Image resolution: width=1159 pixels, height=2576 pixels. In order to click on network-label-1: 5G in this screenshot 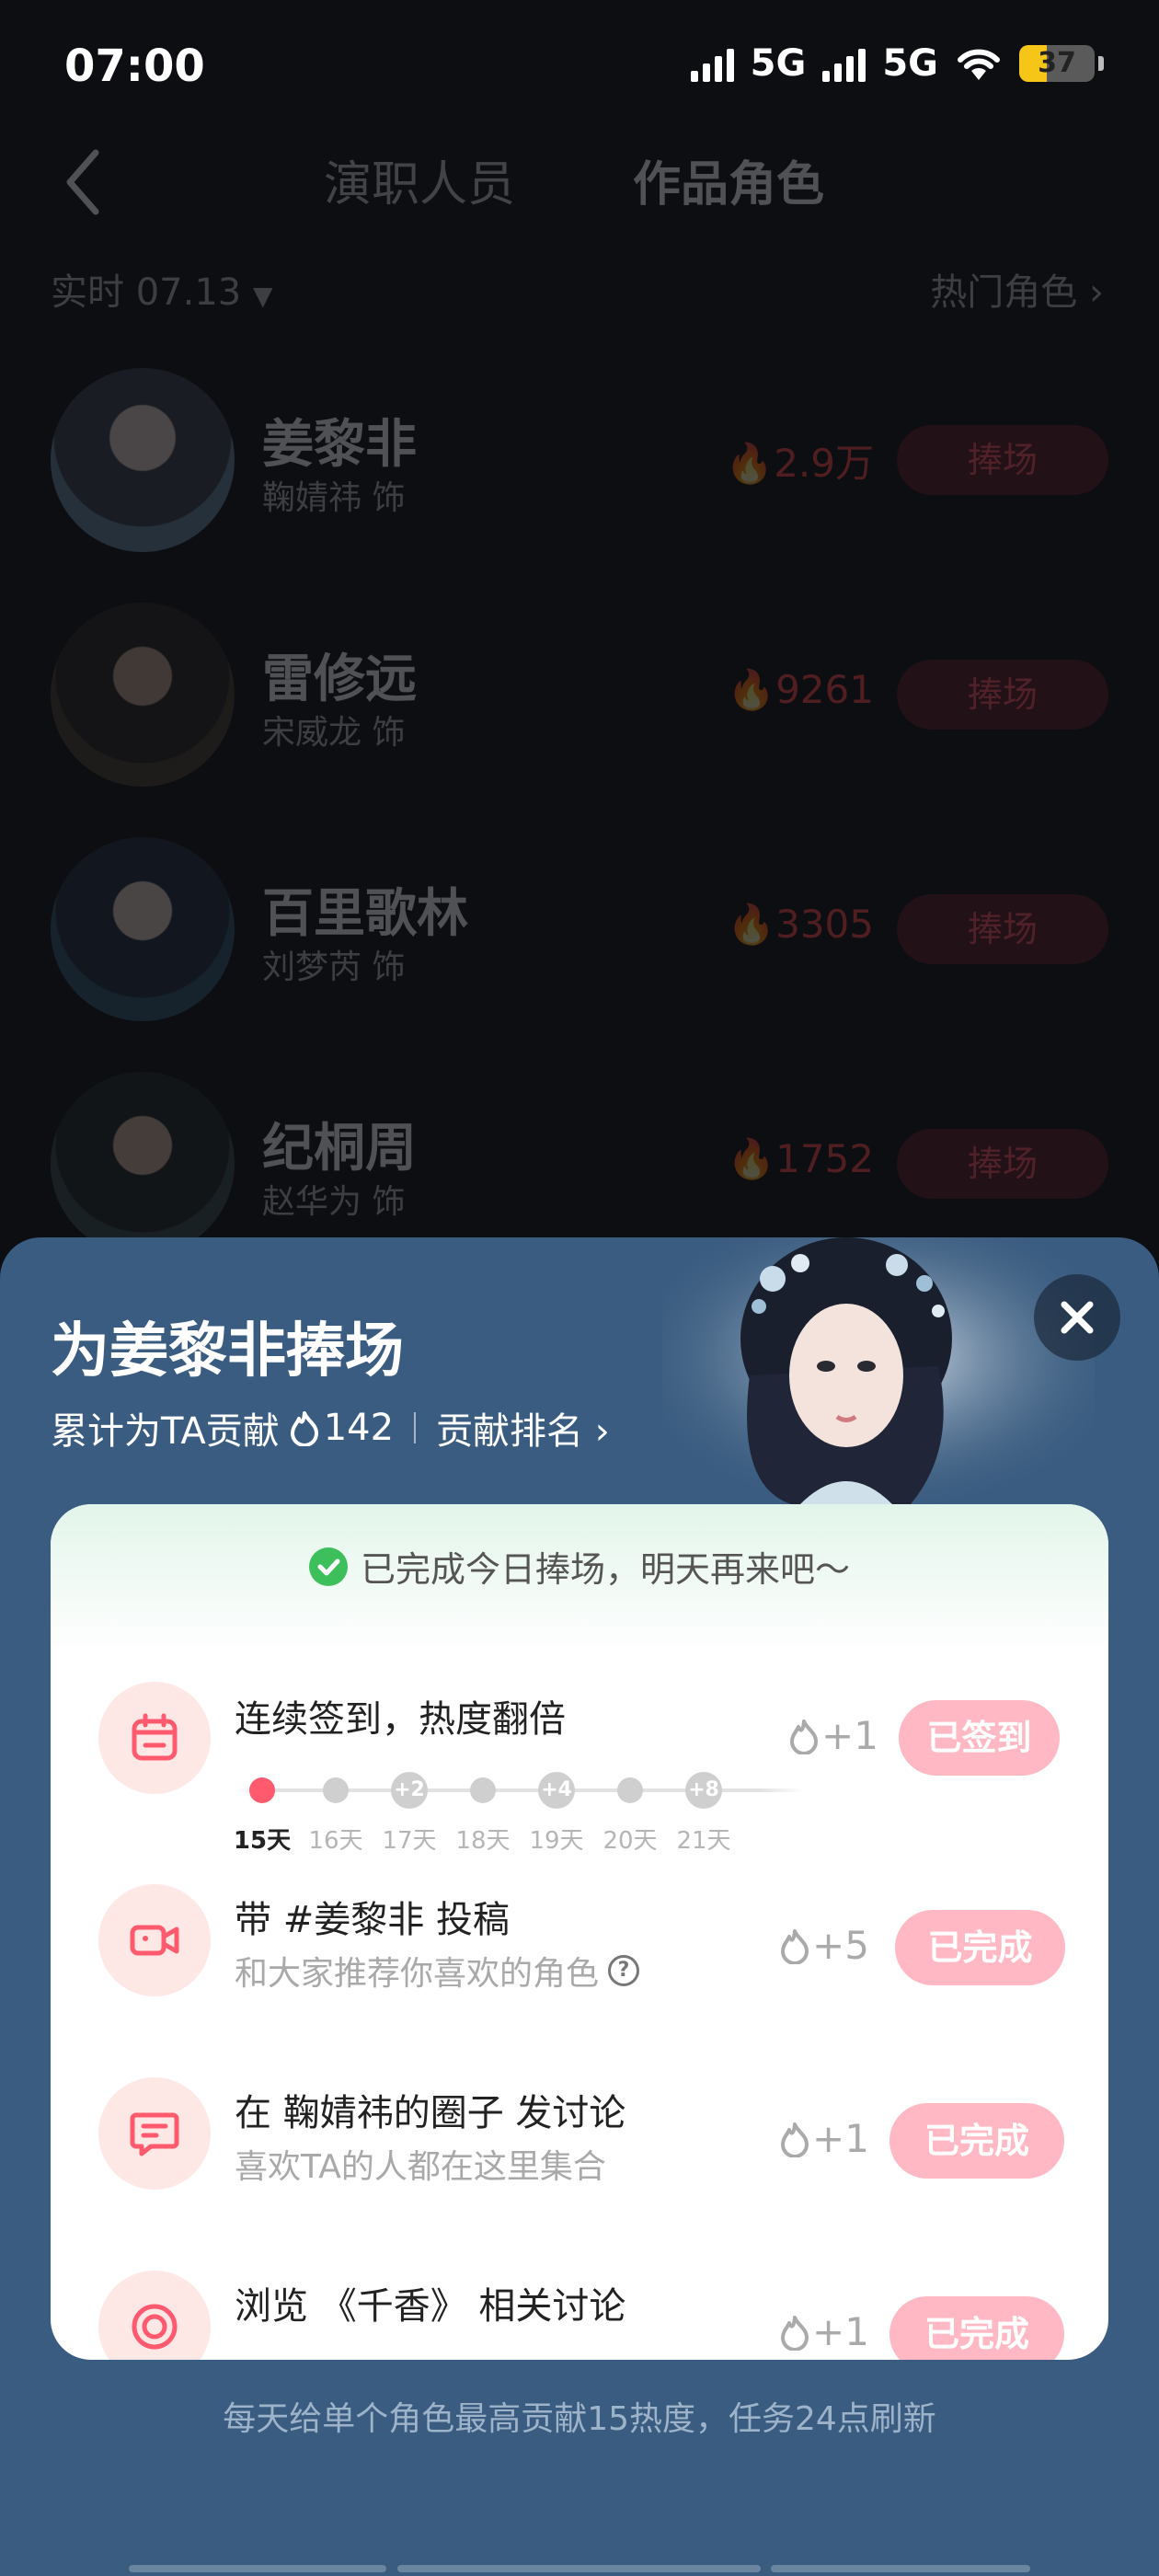, I will do `click(778, 63)`.